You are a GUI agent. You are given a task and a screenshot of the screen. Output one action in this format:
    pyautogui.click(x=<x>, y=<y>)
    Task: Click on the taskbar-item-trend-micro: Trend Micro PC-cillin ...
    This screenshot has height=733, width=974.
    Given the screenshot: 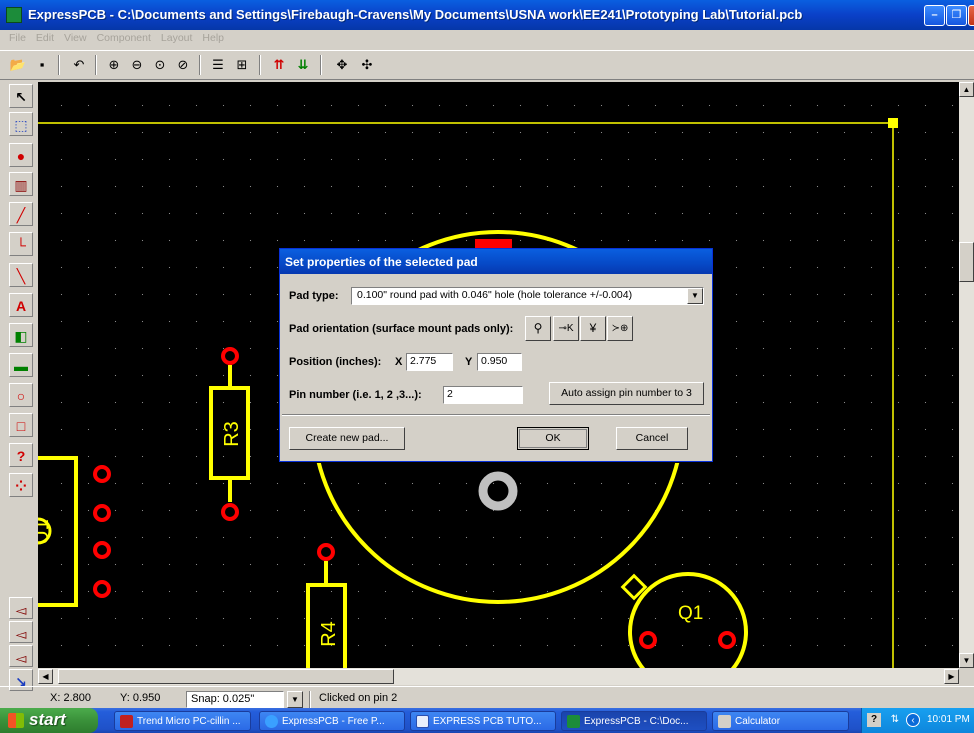 What is the action you would take?
    pyautogui.click(x=182, y=721)
    